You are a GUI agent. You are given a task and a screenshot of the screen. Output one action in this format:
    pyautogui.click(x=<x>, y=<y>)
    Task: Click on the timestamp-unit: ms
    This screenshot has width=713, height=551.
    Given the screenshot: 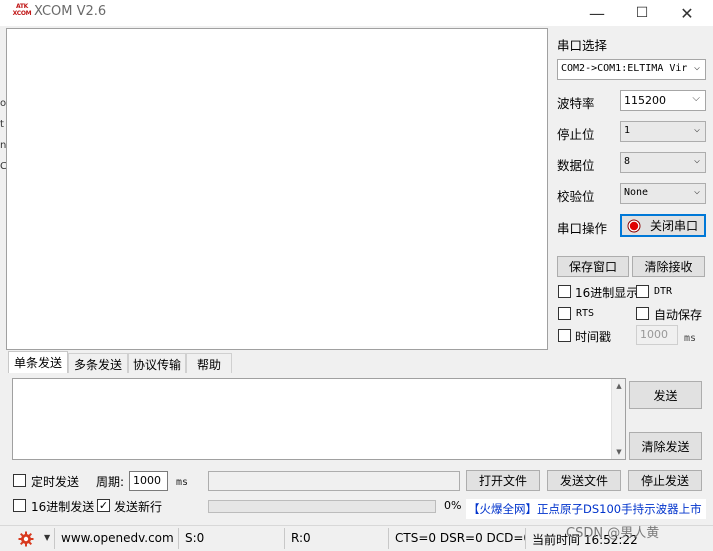 What is the action you would take?
    pyautogui.click(x=690, y=338)
    